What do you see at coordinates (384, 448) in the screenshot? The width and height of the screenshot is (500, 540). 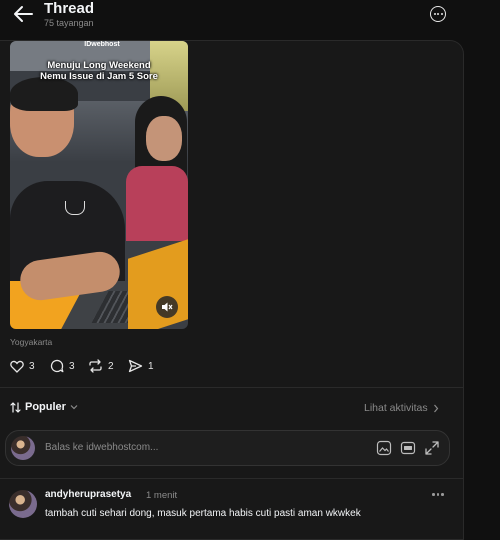 I see `image-attach-icon` at bounding box center [384, 448].